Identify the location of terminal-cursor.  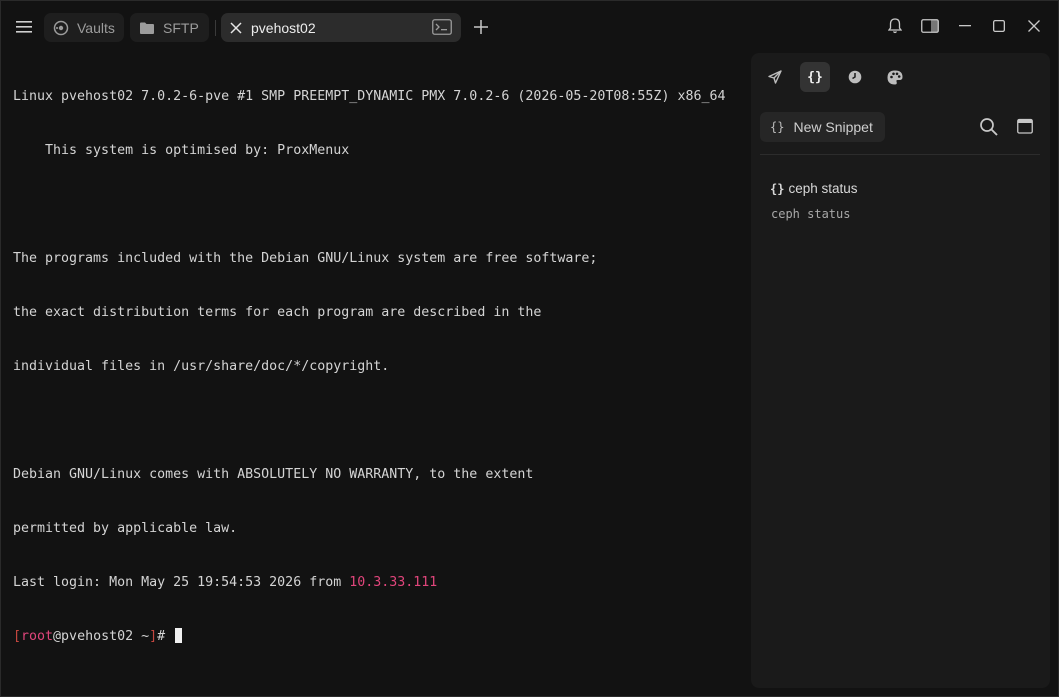
(179, 635).